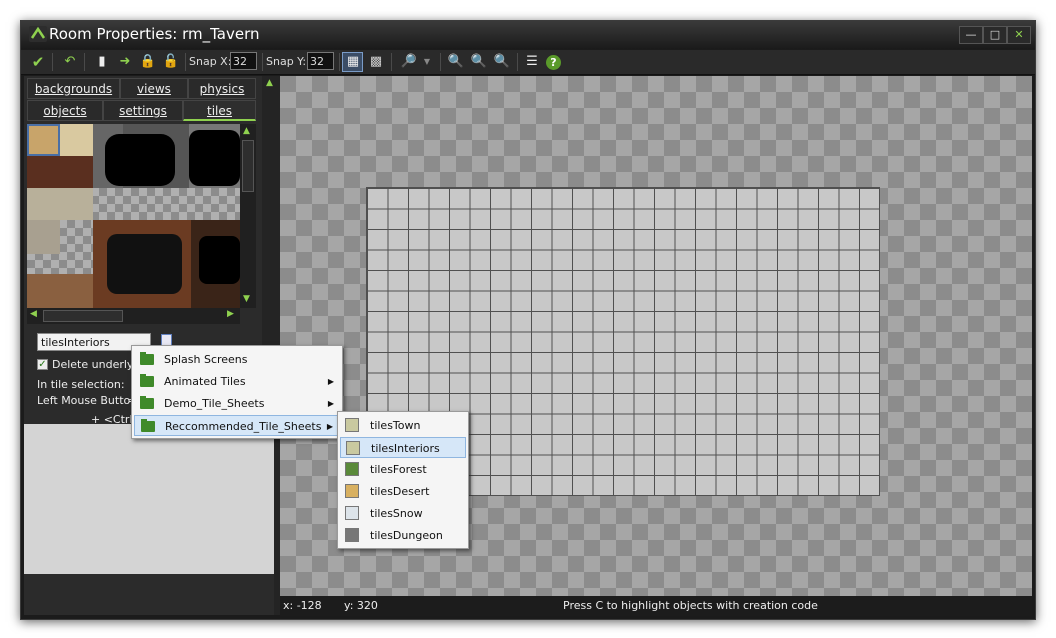  Describe the element at coordinates (502, 62) in the screenshot. I see `zoom-in-icon: 🔍` at that location.